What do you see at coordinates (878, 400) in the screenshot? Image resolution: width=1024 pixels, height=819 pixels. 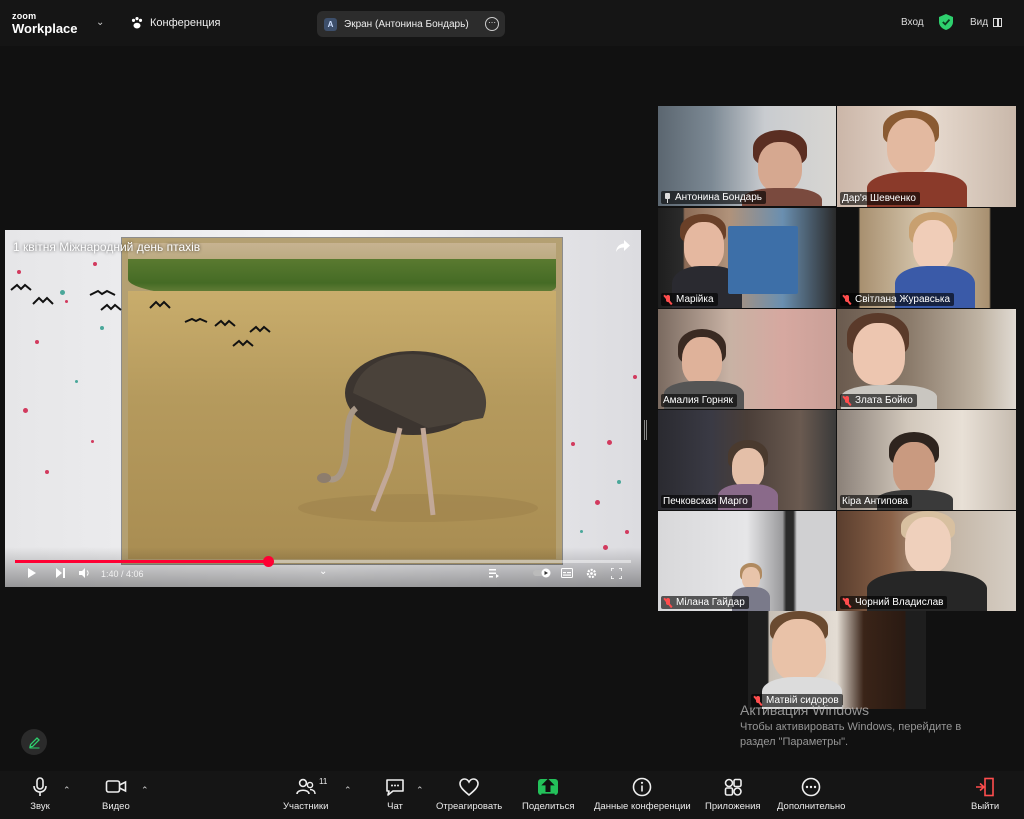 I see `participant-name-tag: Злата Бойко` at bounding box center [878, 400].